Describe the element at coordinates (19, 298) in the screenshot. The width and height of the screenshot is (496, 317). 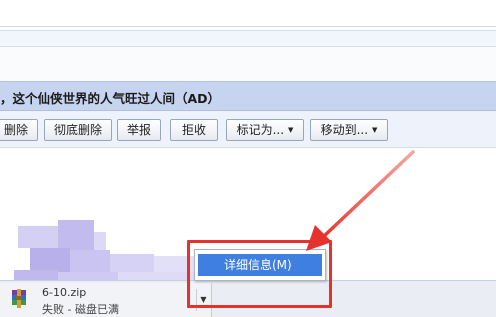
I see `winrar-archive-icon` at that location.